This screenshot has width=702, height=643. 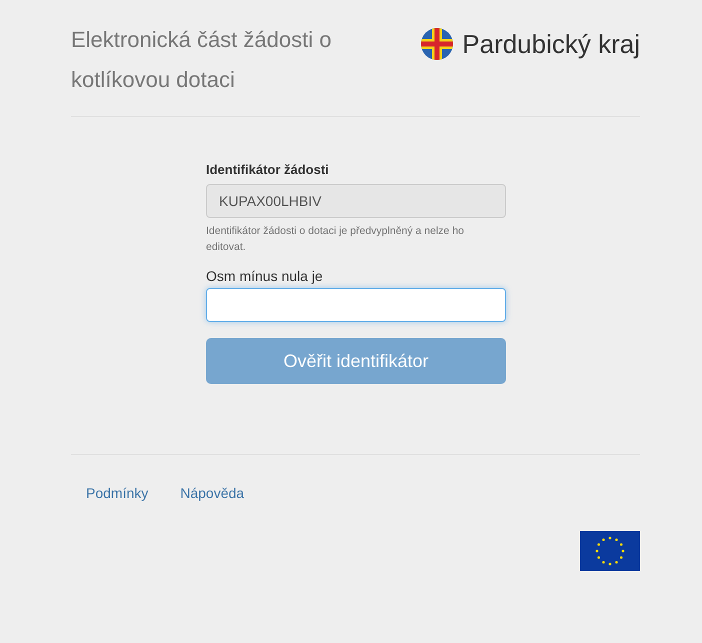 What do you see at coordinates (201, 60) in the screenshot?
I see `page-title: Elektronická část žádosti o kotlíkovou dotaci` at bounding box center [201, 60].